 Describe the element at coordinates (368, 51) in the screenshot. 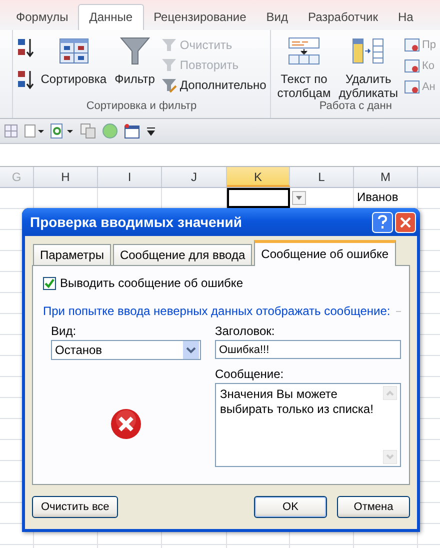

I see `columns-icon` at that location.